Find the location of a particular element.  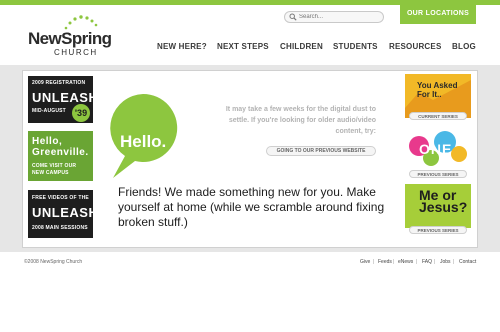

footer-link-feeds: Feeds is located at coordinates (385, 262).